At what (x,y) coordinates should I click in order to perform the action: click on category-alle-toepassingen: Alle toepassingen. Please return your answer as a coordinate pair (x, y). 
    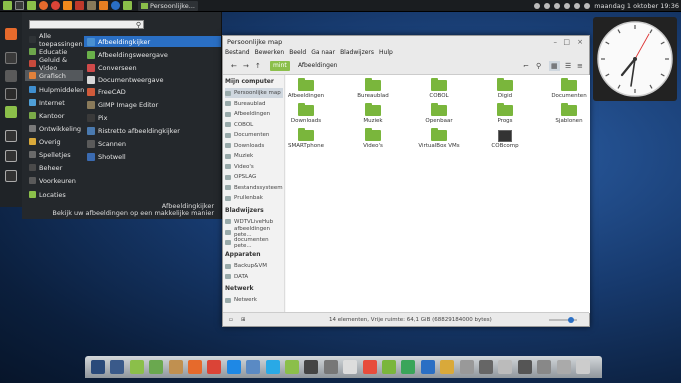
    Looking at the image, I should click on (54, 40).